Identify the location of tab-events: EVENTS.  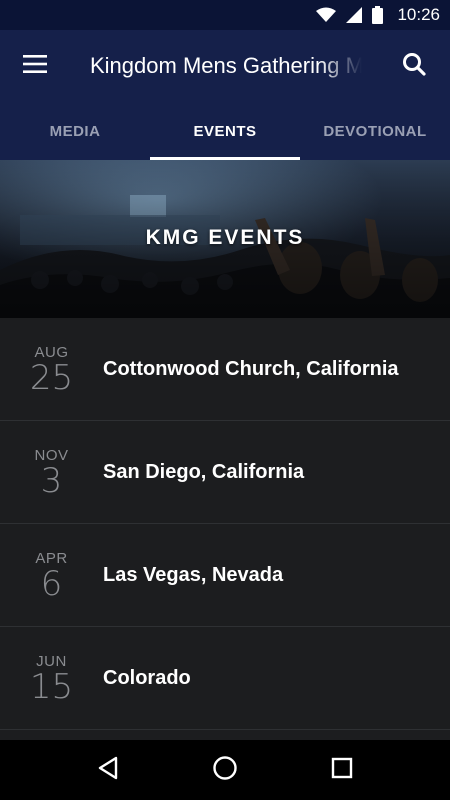
(225, 131).